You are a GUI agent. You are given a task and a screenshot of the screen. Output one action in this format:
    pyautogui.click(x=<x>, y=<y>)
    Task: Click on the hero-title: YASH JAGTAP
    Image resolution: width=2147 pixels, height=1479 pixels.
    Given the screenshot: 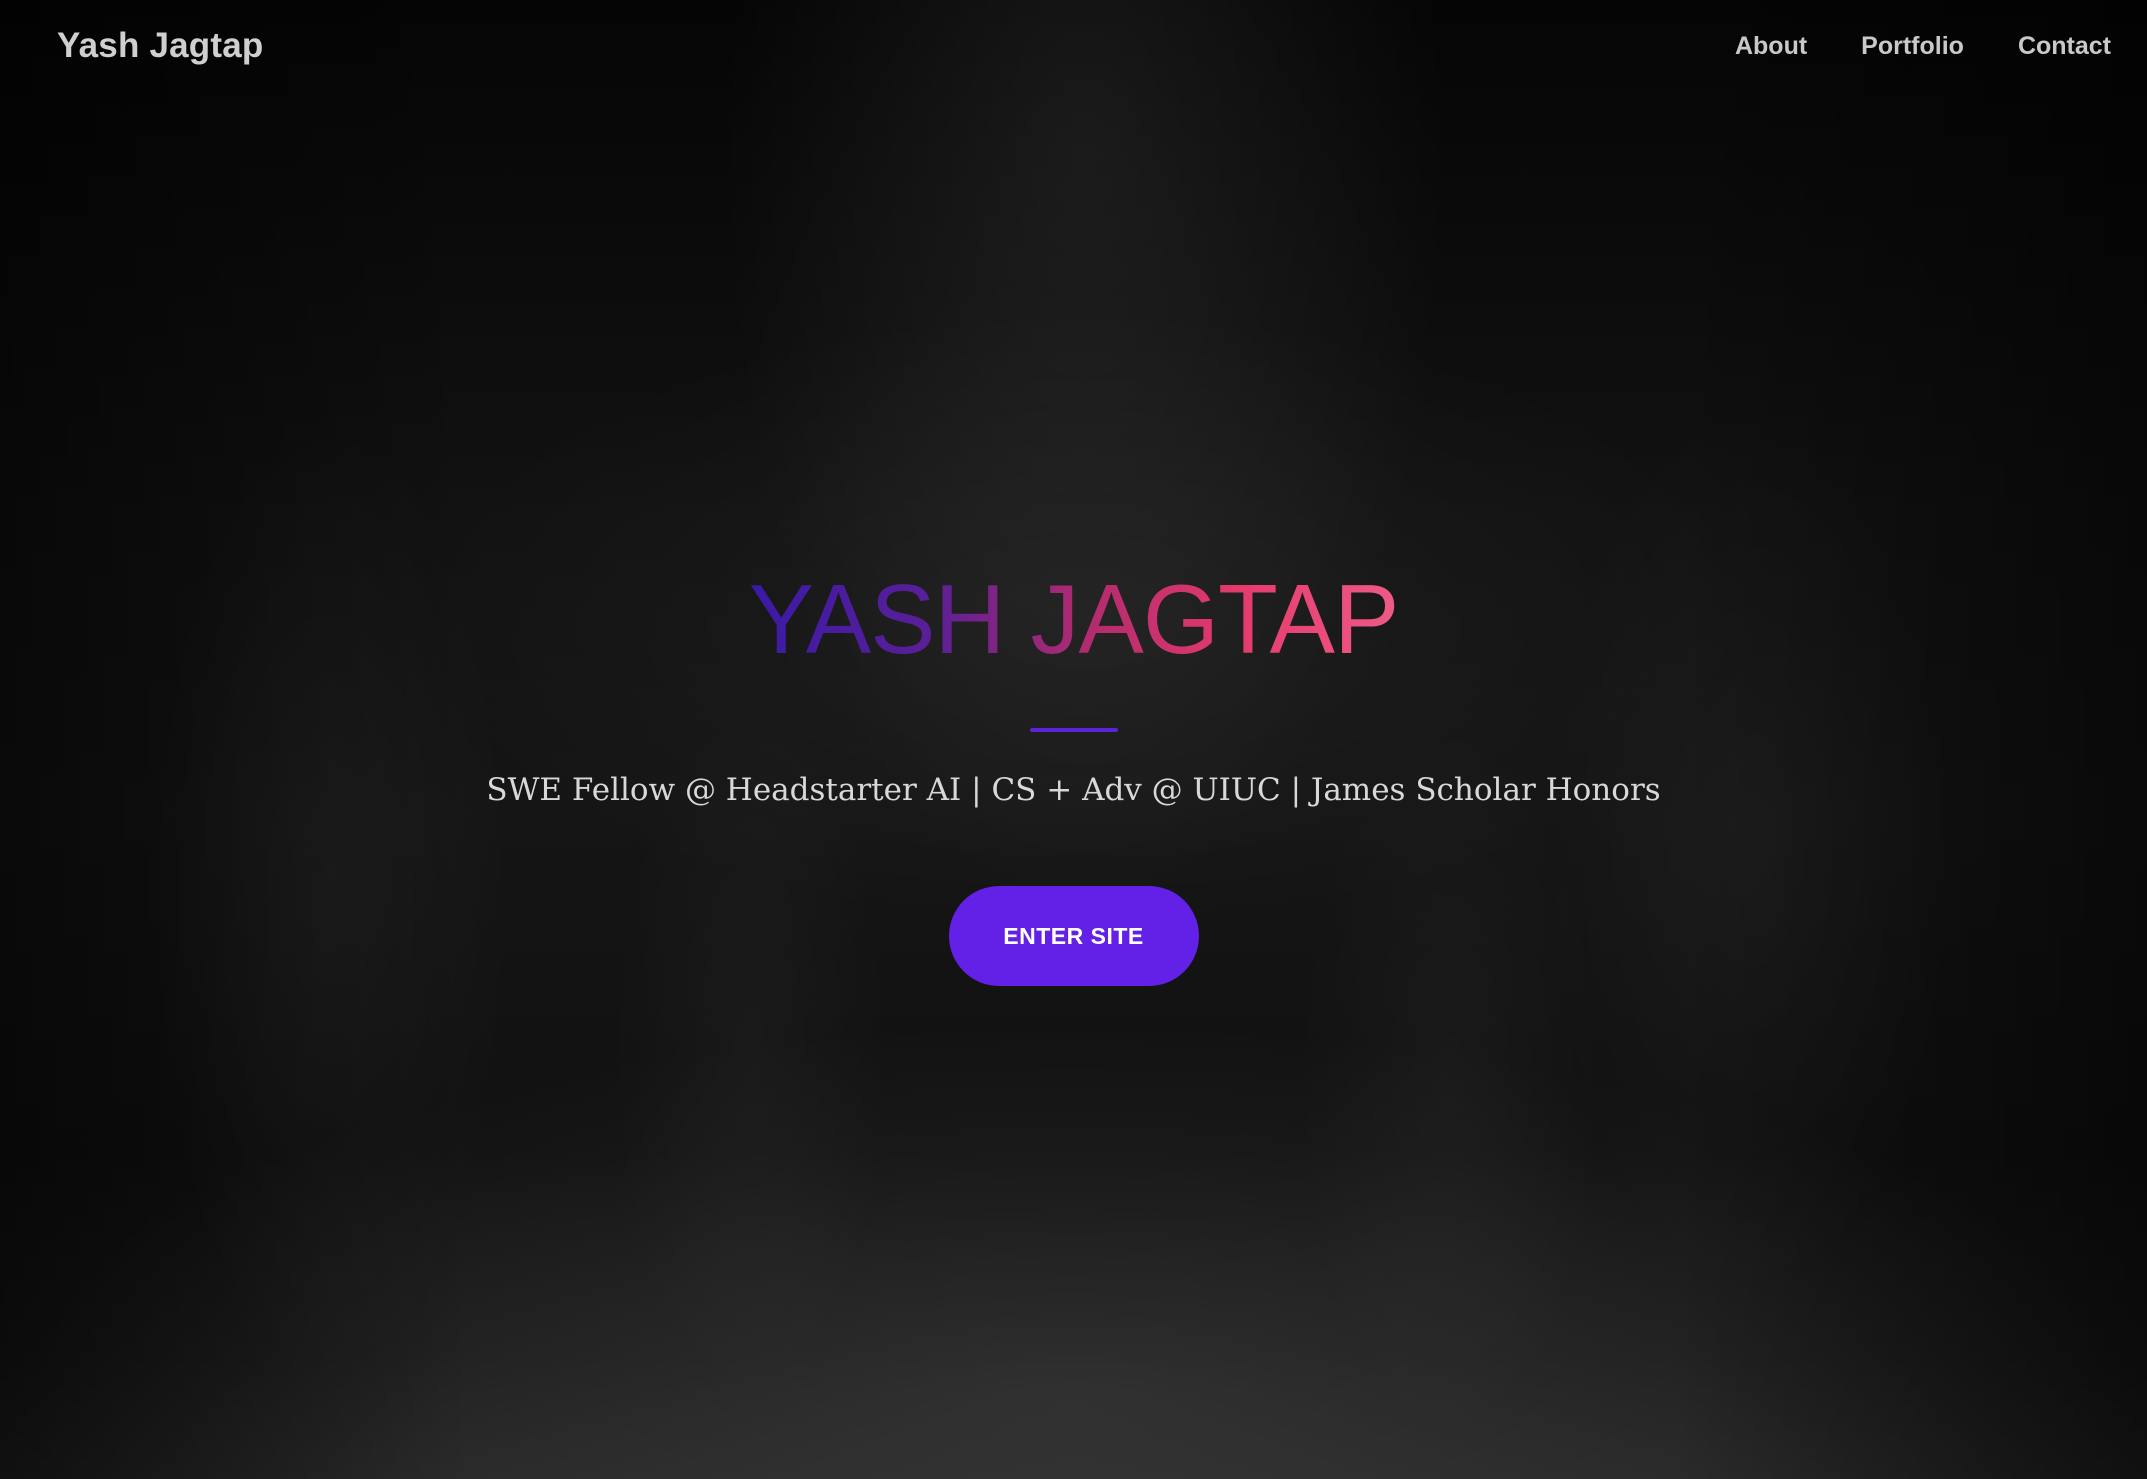 What is the action you would take?
    pyautogui.click(x=1074, y=619)
    